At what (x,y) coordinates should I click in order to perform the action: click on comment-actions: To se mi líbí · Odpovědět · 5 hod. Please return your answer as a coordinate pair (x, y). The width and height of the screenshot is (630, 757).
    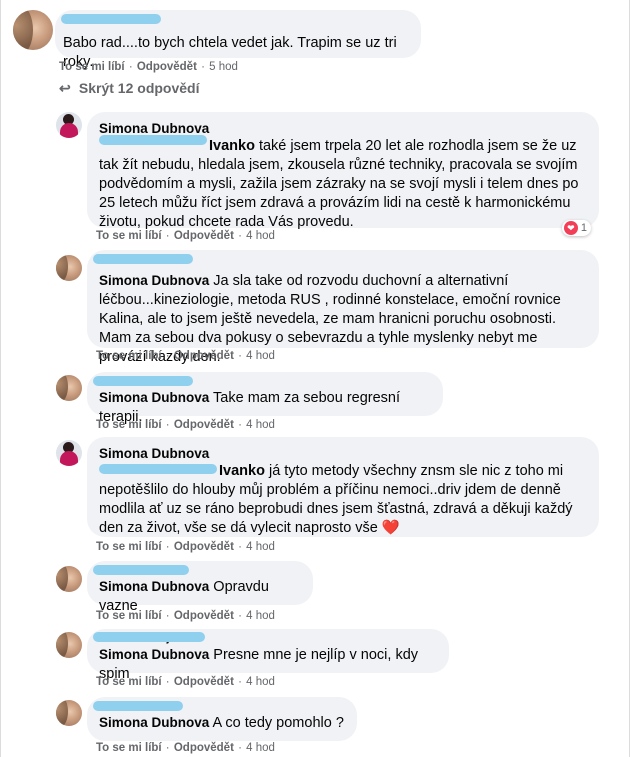
    Looking at the image, I should click on (148, 67).